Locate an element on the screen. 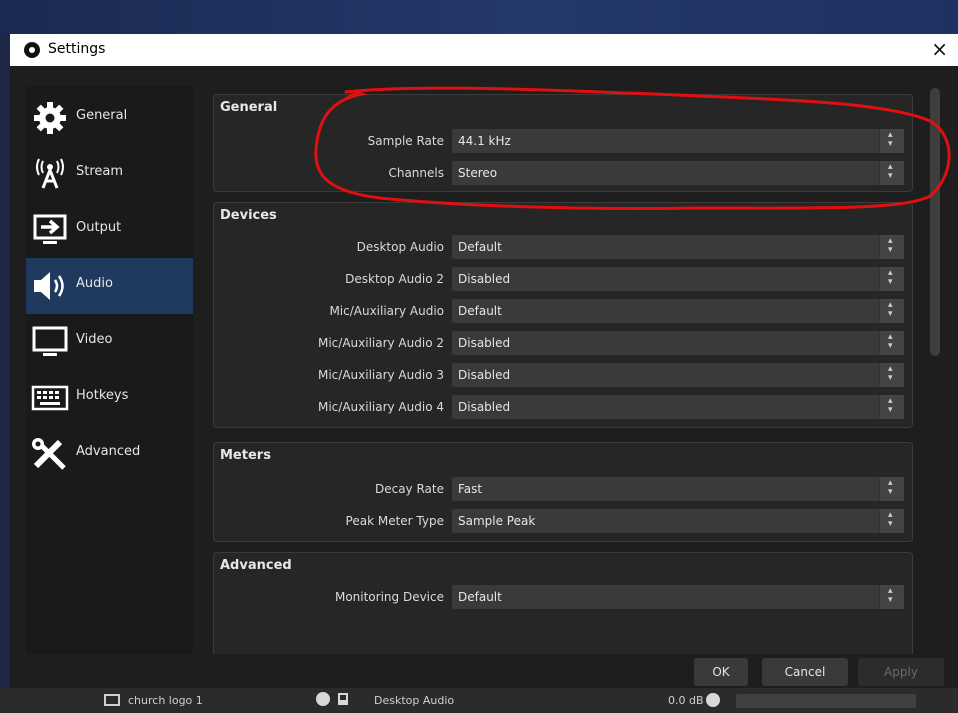  sidebar-item-hotkeys: Hotkeys is located at coordinates (109, 398).